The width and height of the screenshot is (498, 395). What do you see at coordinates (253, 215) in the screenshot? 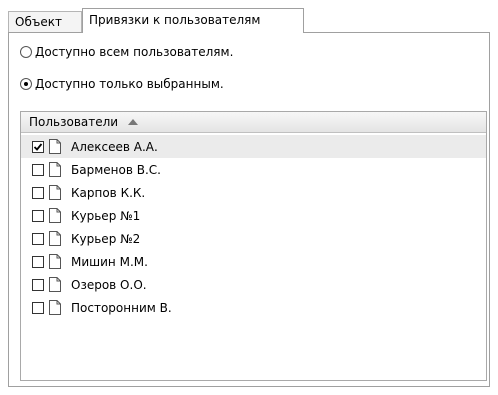
I see `list-item: Курьер №1` at bounding box center [253, 215].